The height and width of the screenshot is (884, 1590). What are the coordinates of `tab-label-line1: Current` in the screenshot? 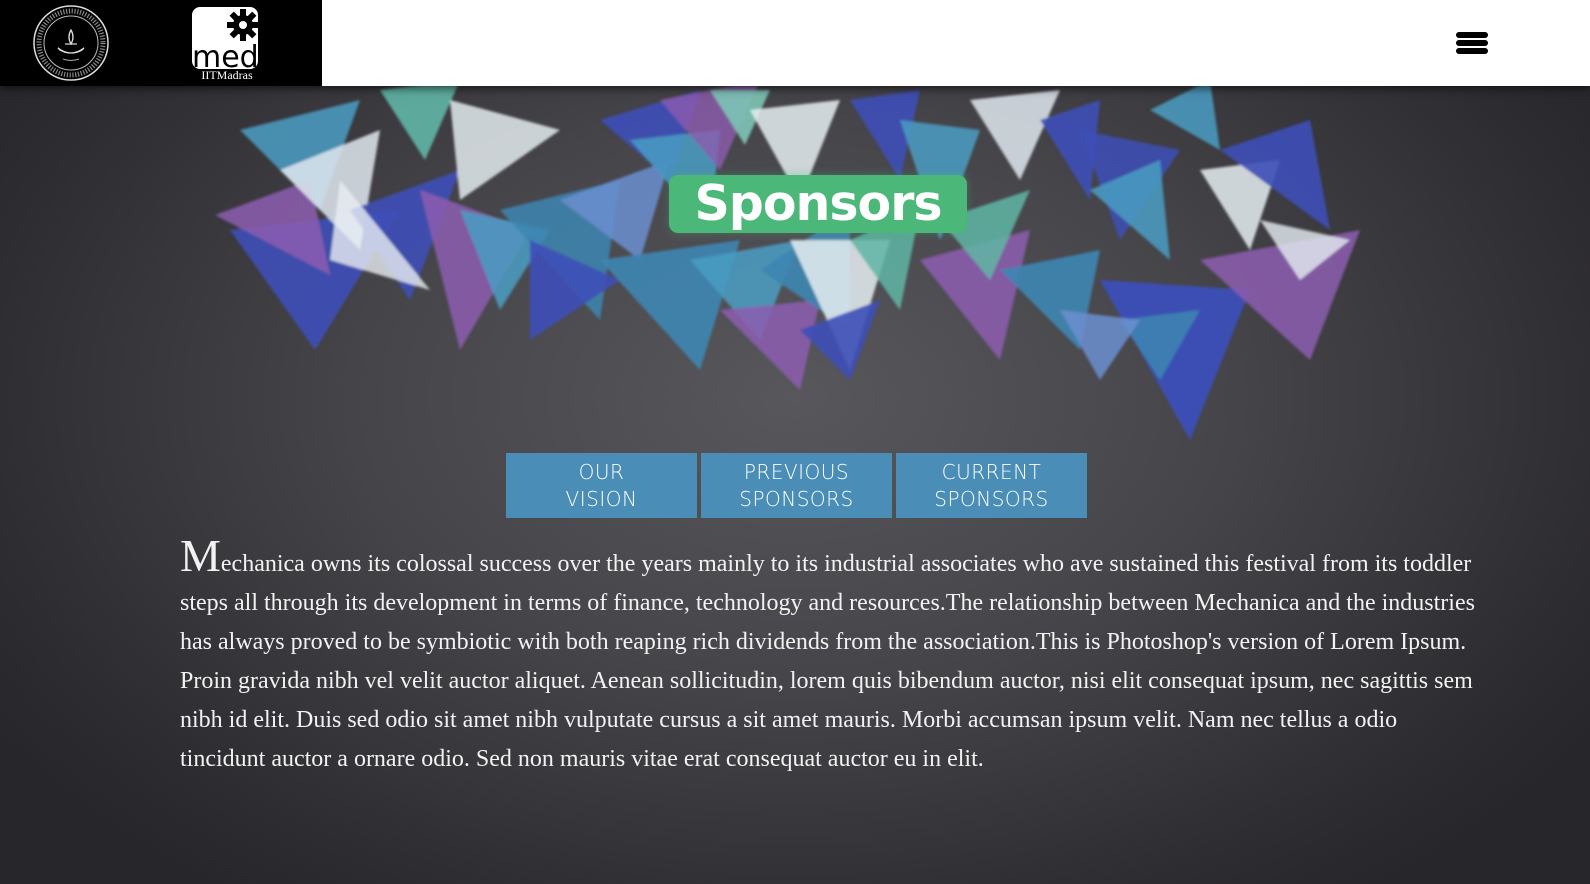 It's located at (991, 471).